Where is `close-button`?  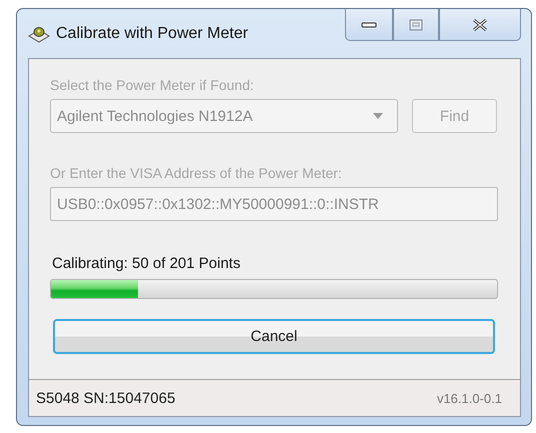
close-button is located at coordinates (480, 25).